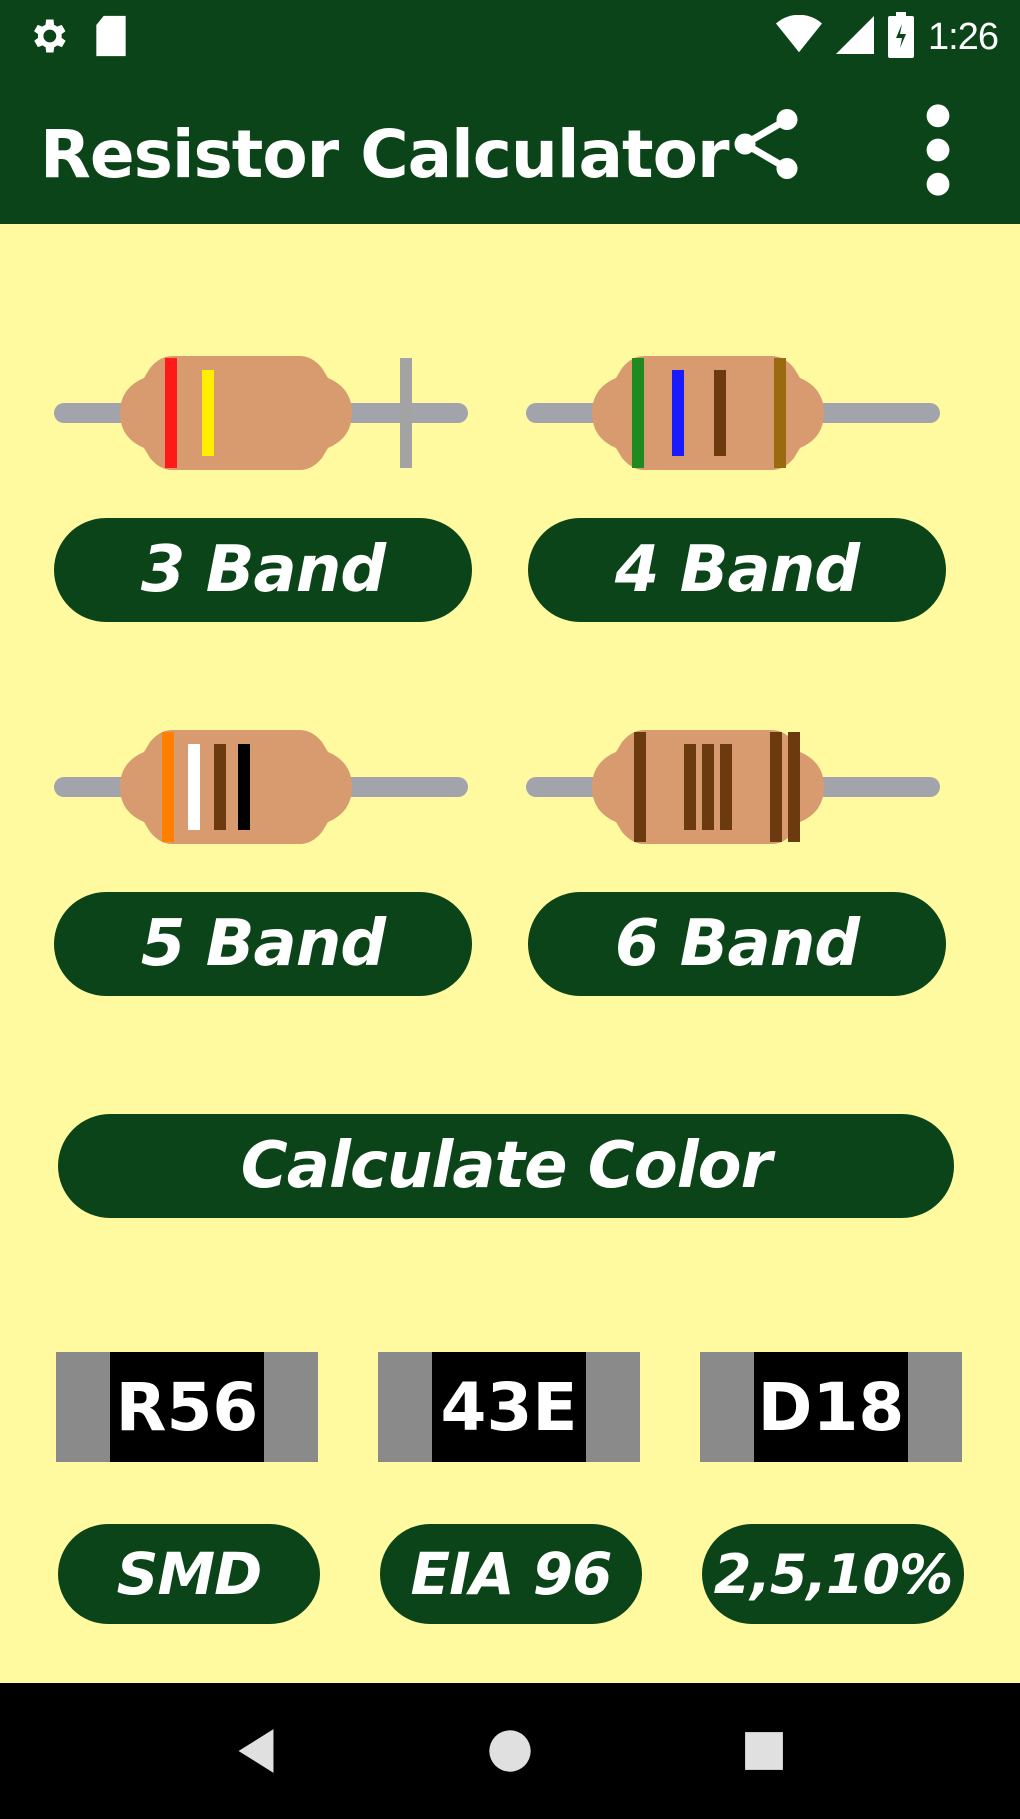 Image resolution: width=1020 pixels, height=1819 pixels. I want to click on resistor-6-band-image, so click(734, 787).